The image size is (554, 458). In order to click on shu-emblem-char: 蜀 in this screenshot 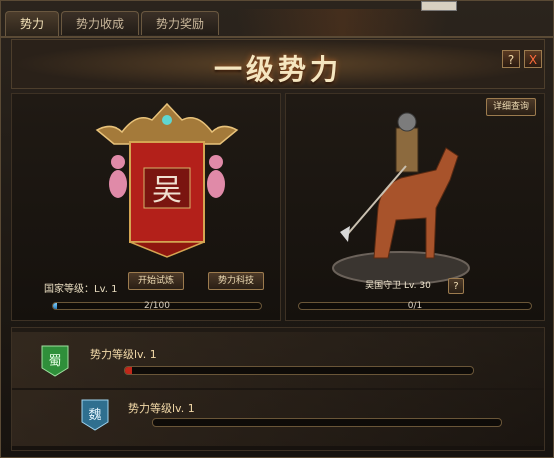, I will do `click(54, 361)`.